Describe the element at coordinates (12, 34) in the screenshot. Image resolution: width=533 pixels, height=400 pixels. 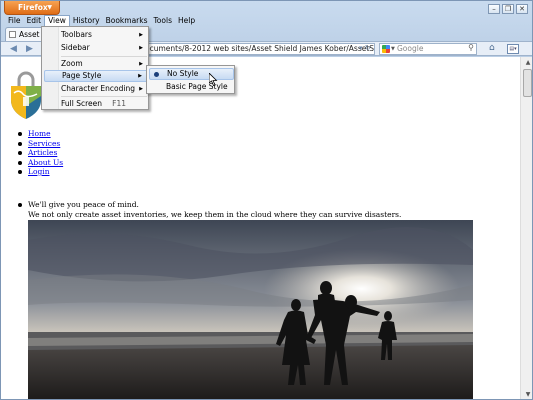
I see `page-icon` at that location.